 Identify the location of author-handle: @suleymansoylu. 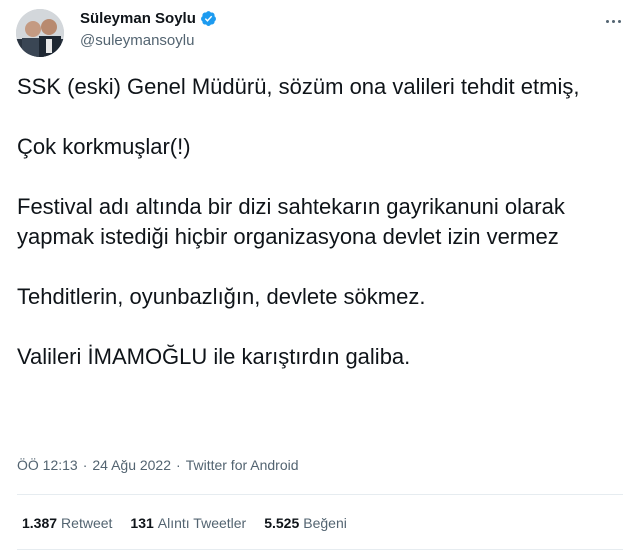
(137, 40).